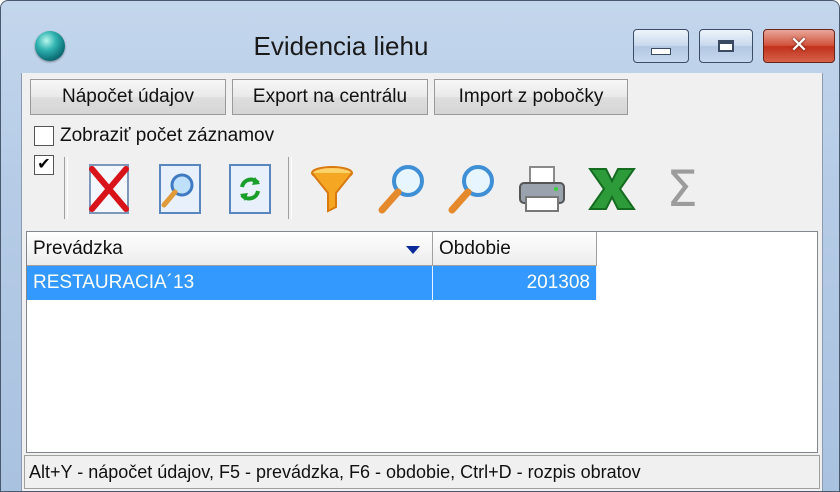 The image size is (840, 492). Describe the element at coordinates (531, 97) in the screenshot. I see `import-button: Import z pobočky` at that location.